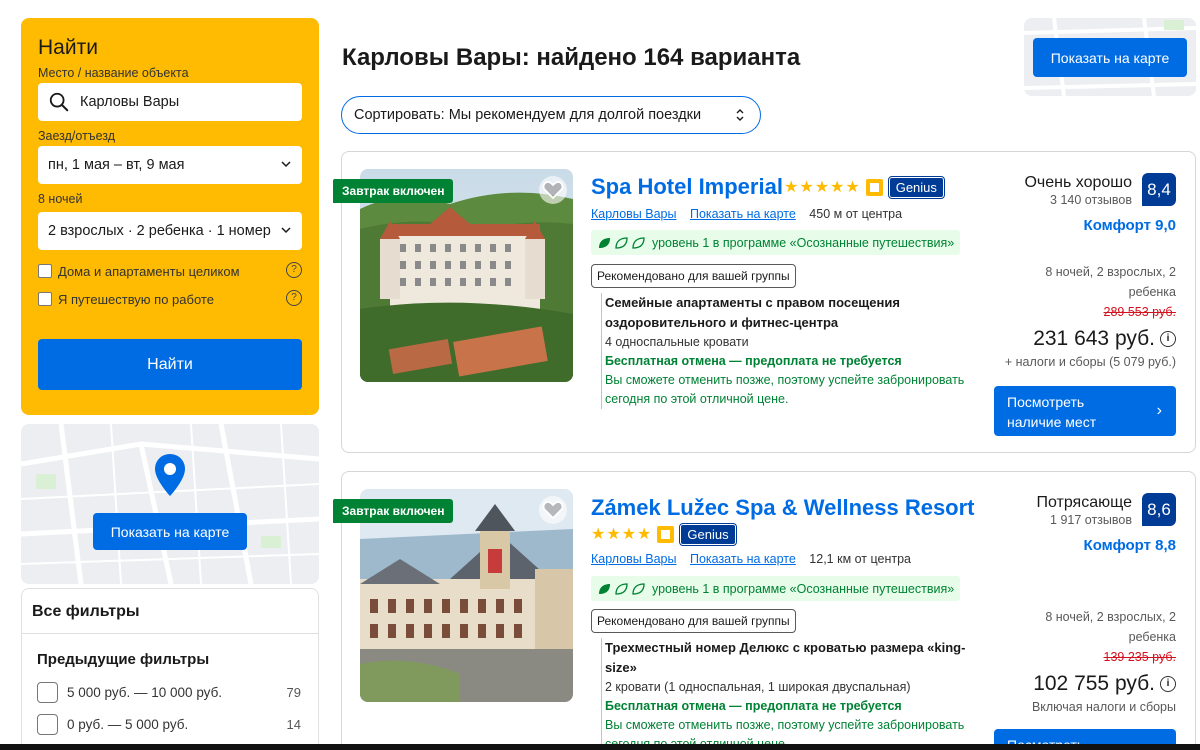 This screenshot has height=750, width=1200. I want to click on review-count: 1 917 отзывов, so click(1091, 520).